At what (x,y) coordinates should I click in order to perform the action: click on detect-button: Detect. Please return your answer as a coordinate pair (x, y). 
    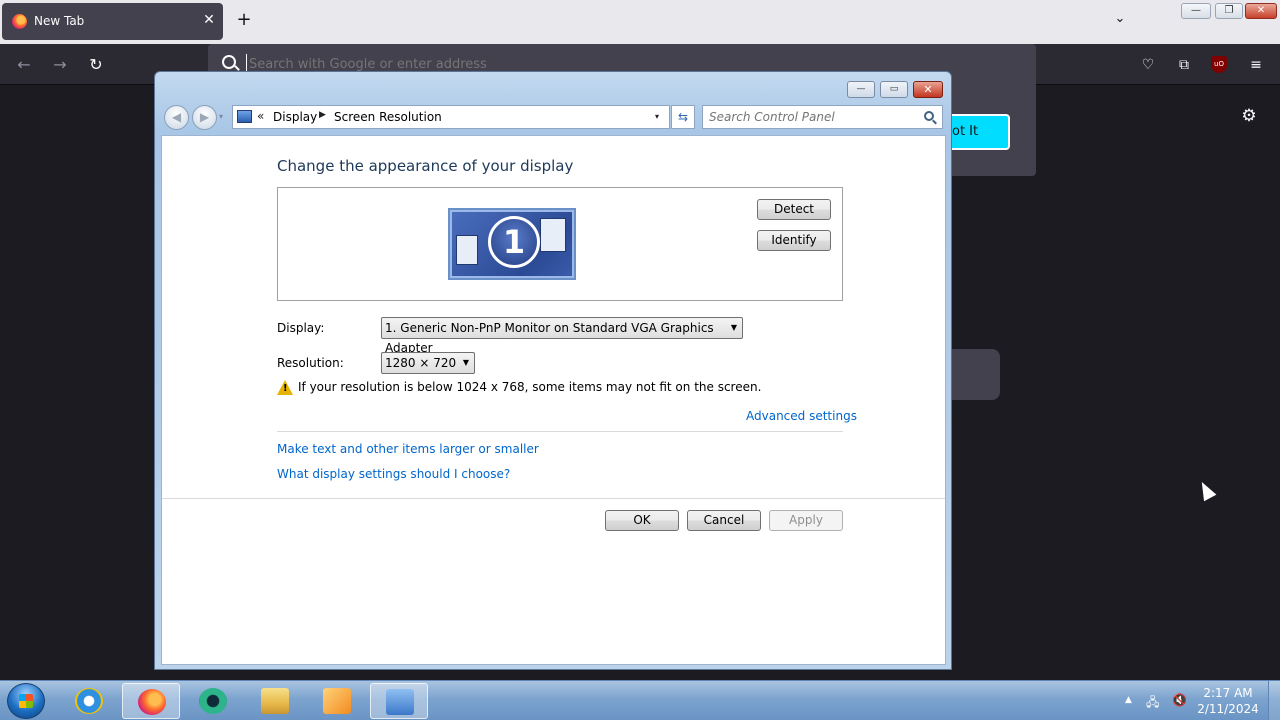
    Looking at the image, I should click on (794, 209).